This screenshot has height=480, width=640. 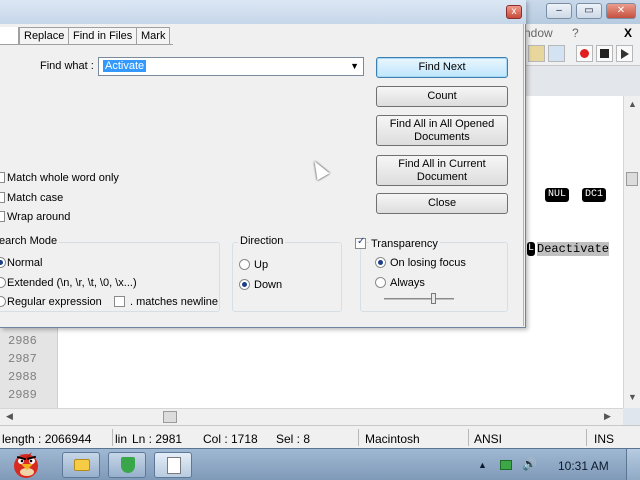 I want to click on control-char-nul: NUL, so click(x=557, y=195).